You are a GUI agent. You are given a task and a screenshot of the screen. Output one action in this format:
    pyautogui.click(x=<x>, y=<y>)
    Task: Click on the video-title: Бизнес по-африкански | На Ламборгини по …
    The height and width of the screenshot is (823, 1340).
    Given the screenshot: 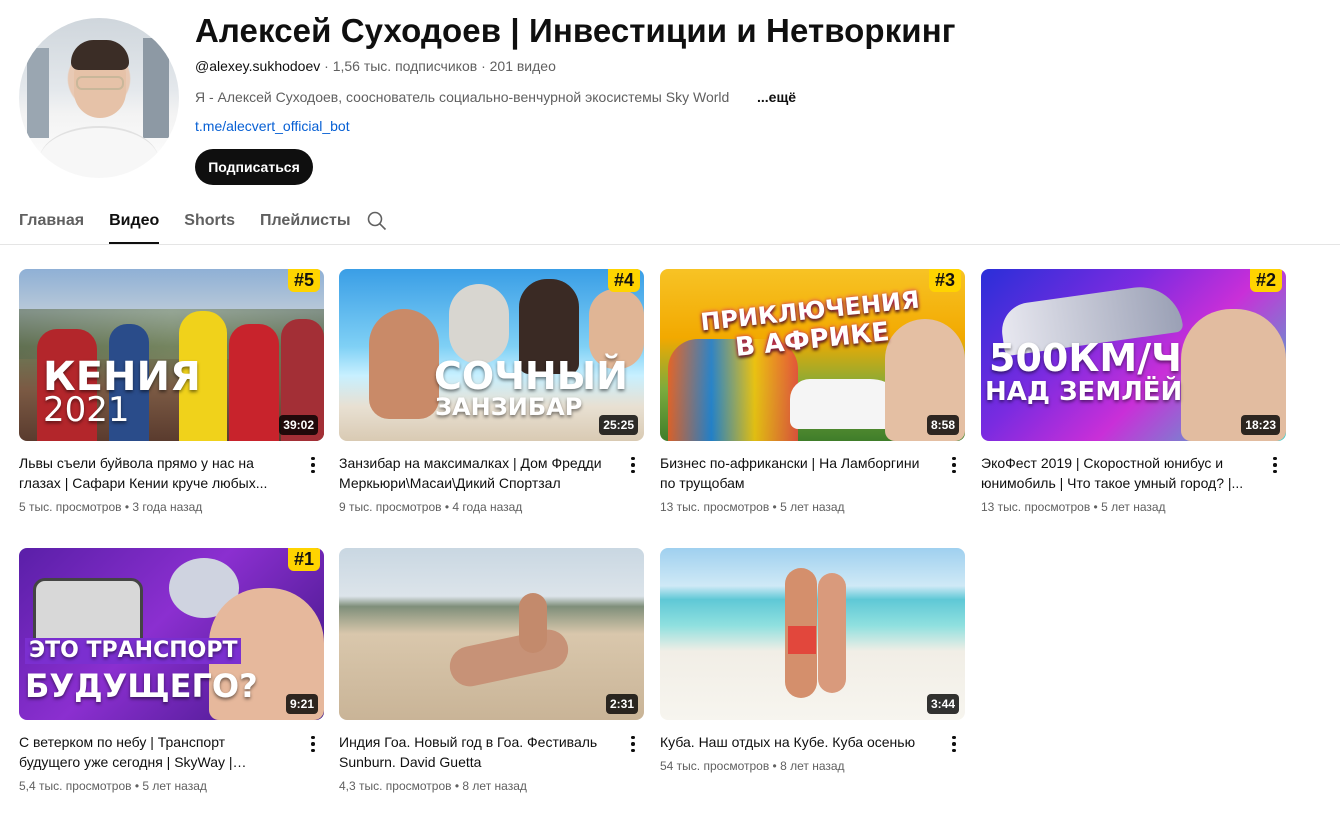 What is the action you would take?
    pyautogui.click(x=795, y=473)
    